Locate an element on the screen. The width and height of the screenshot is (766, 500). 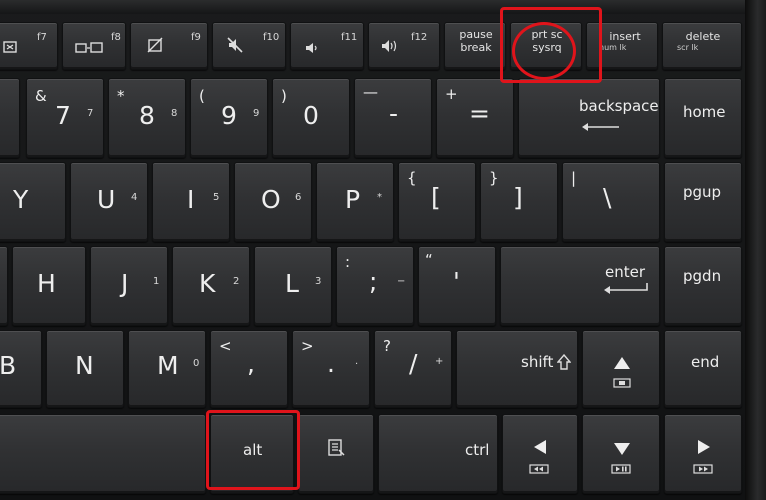
key-comma-shift: < is located at coordinates (225, 346).